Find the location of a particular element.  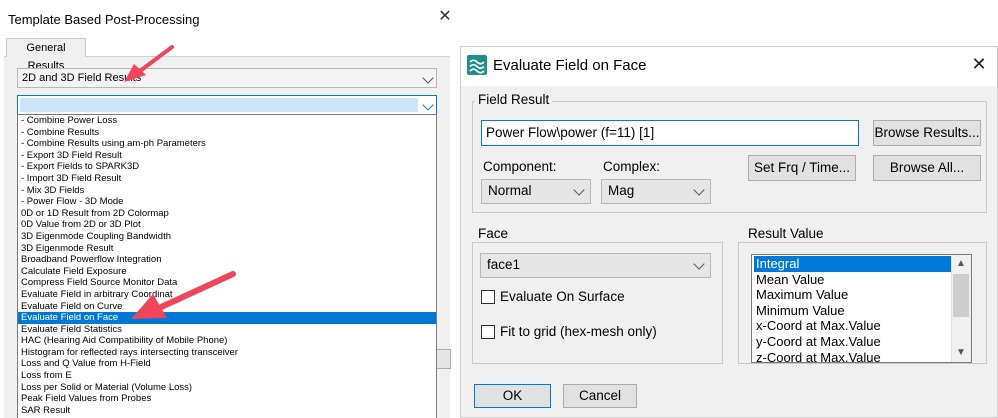

list-item: Calculate Field Exposure is located at coordinates (227, 272).